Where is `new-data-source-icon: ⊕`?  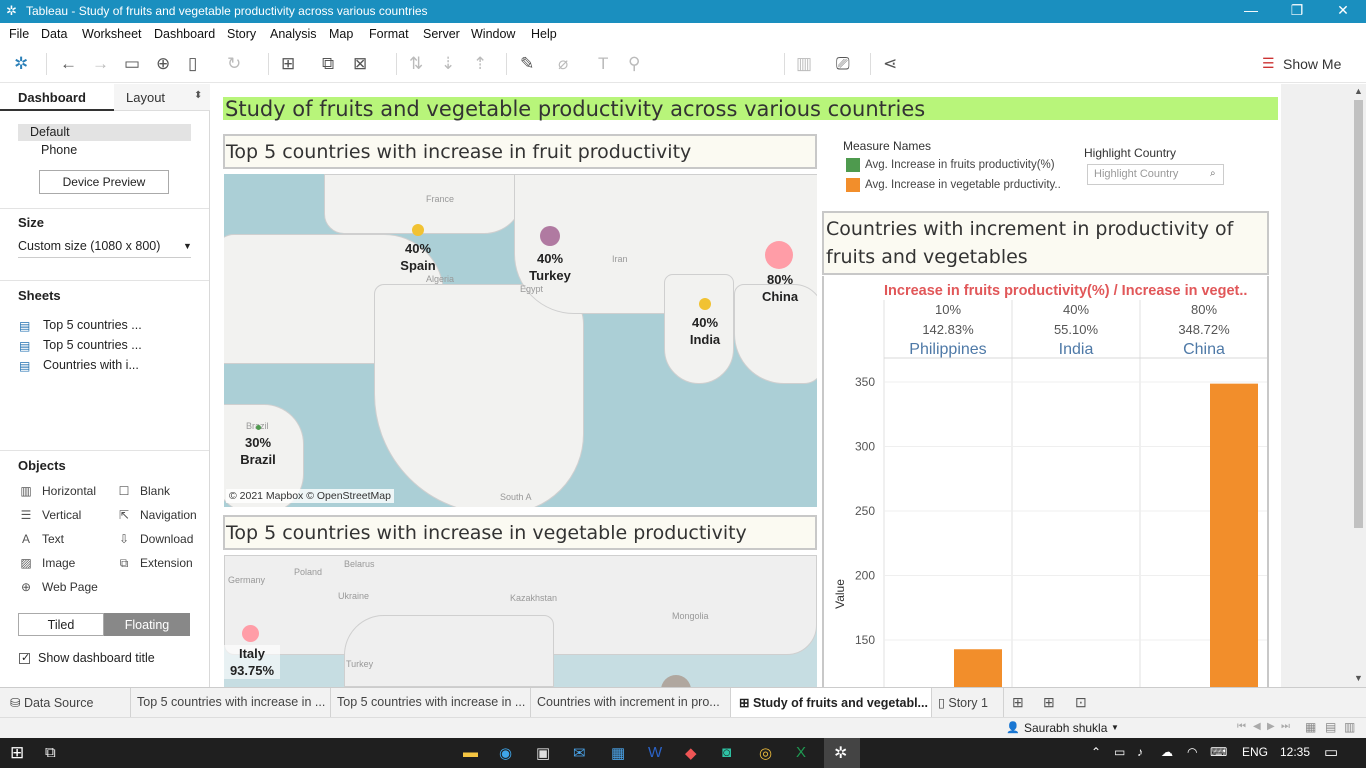 new-data-source-icon: ⊕ is located at coordinates (163, 64).